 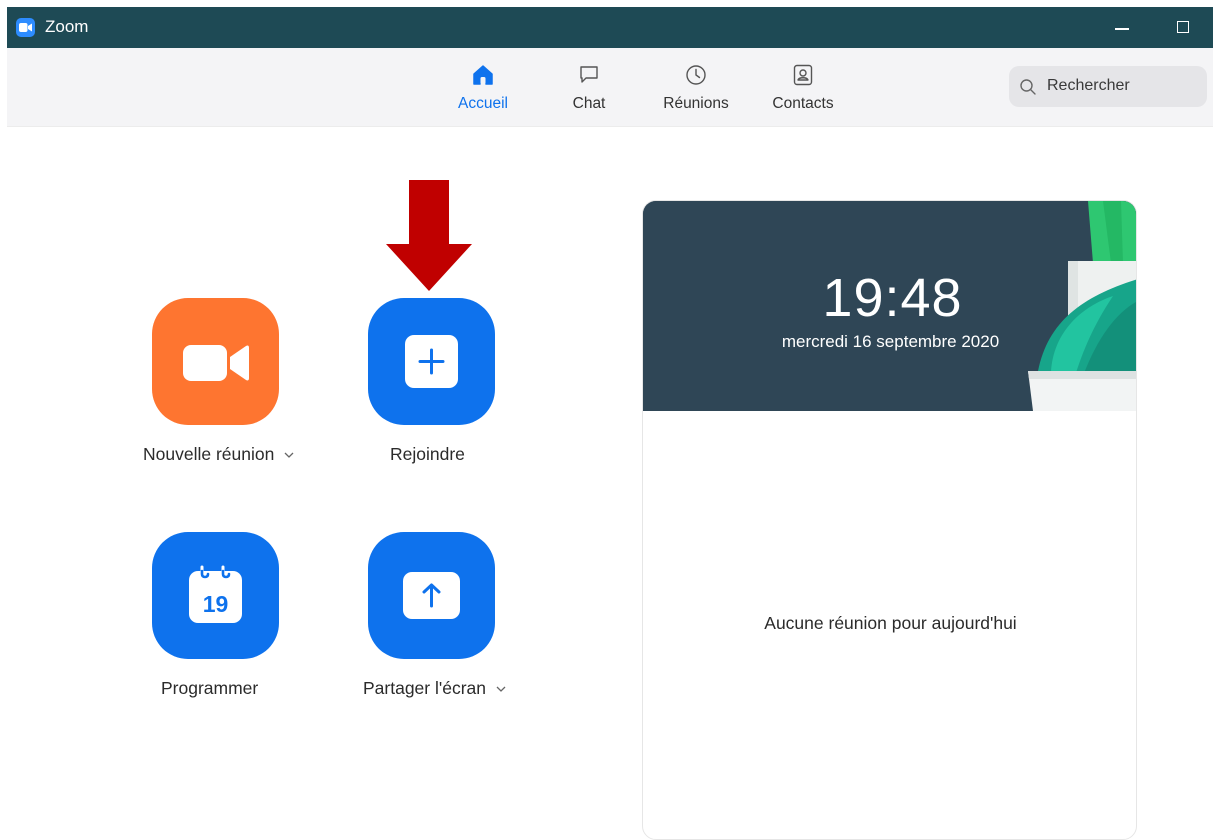 I want to click on plus-icon, so click(x=431, y=361).